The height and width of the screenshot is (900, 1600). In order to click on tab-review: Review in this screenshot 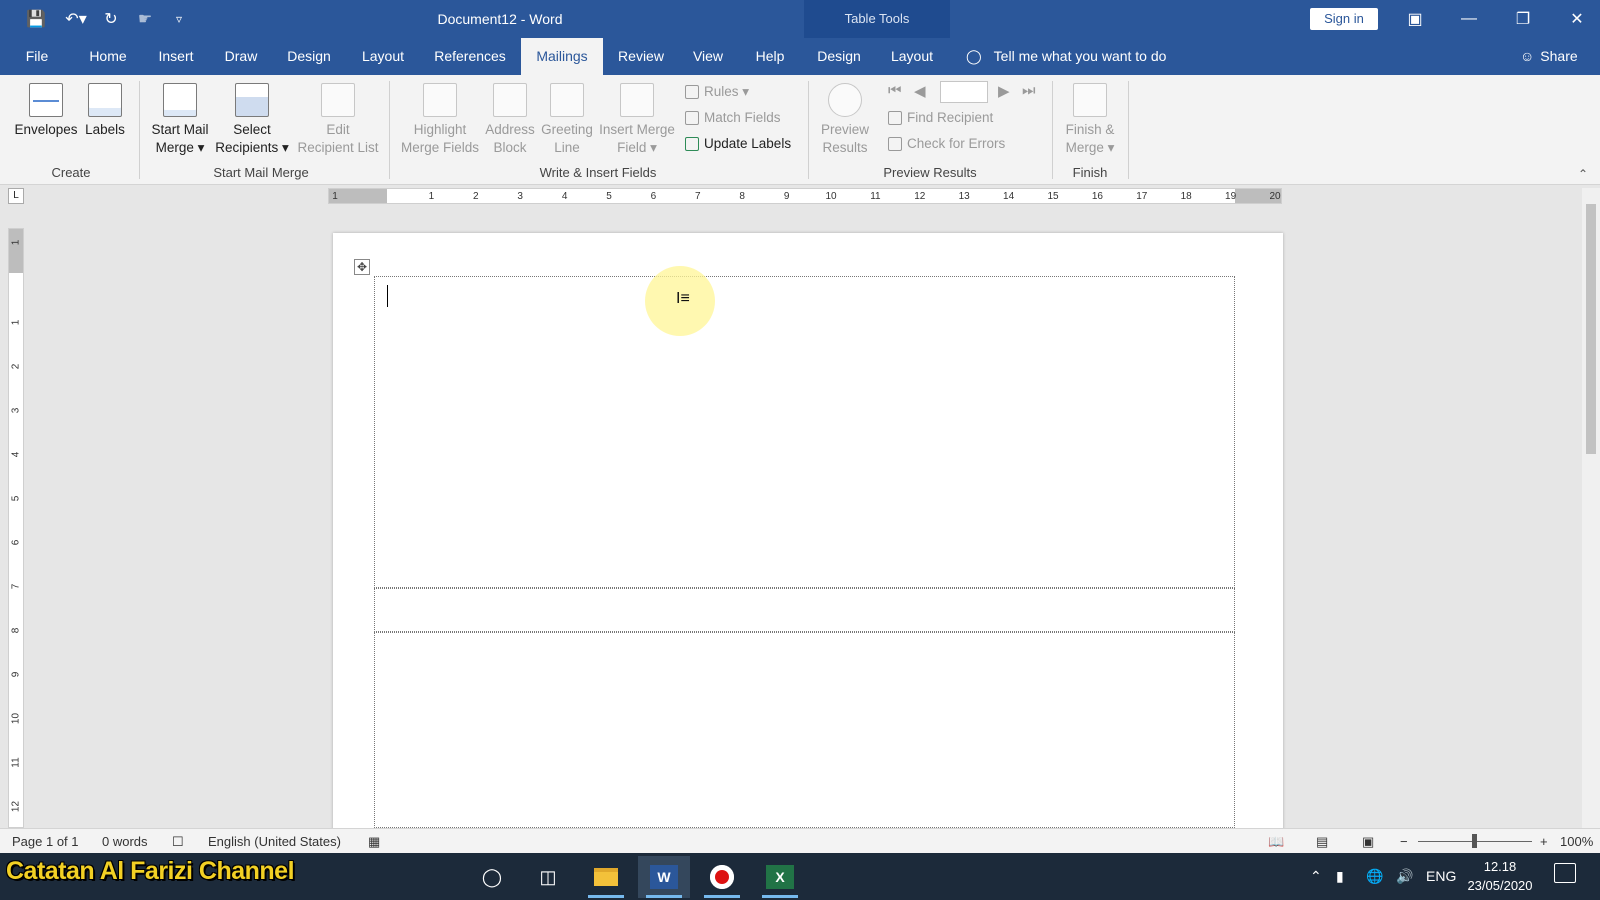, I will do `click(641, 56)`.